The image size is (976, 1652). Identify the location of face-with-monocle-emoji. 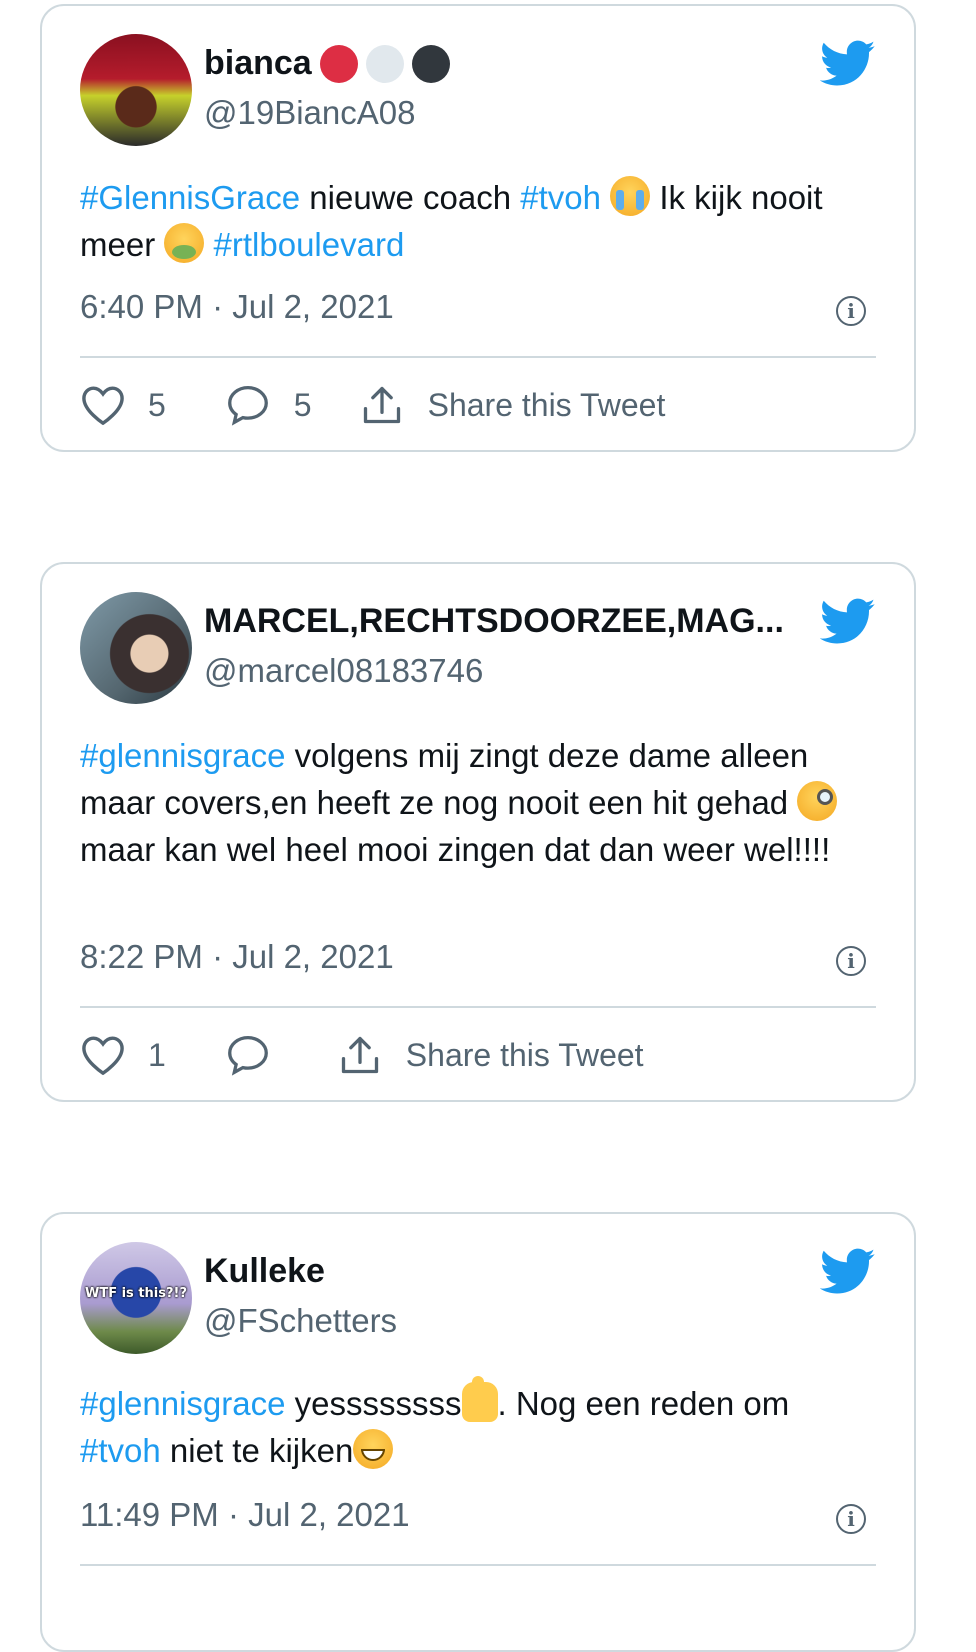
(817, 801).